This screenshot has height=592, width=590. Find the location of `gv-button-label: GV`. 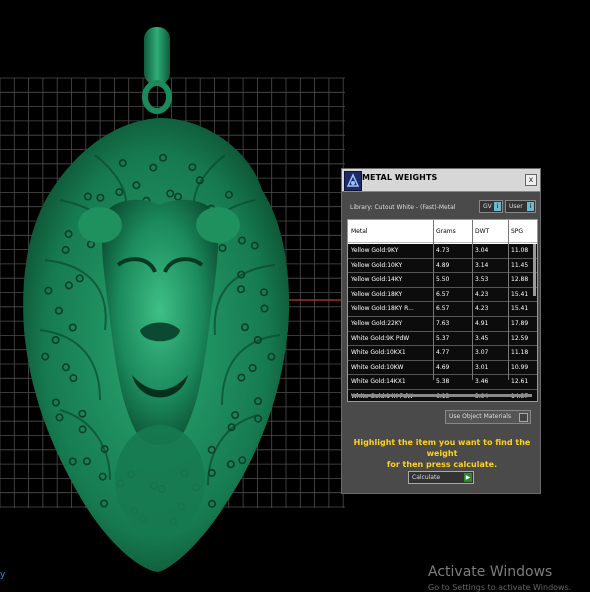

gv-button-label: GV is located at coordinates (487, 206).